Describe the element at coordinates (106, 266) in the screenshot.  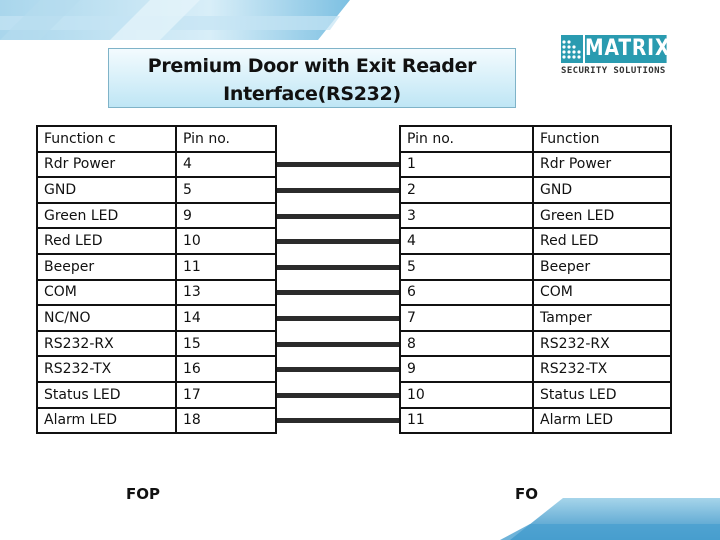
I see `fop-cell: Beeper` at that location.